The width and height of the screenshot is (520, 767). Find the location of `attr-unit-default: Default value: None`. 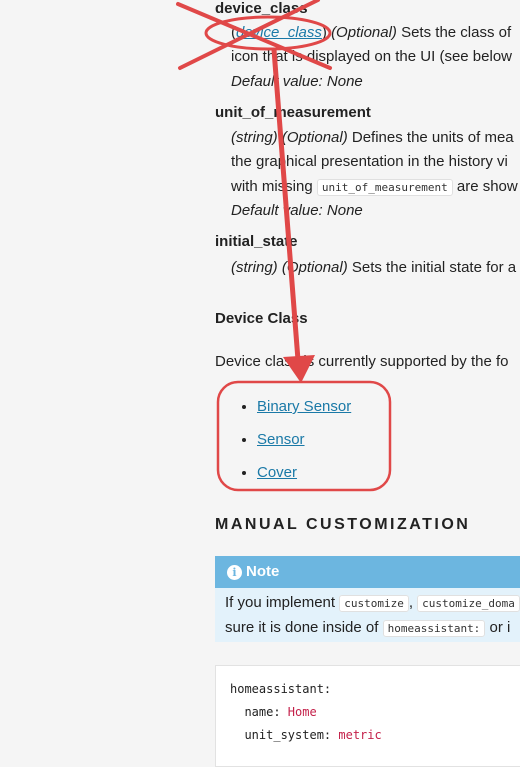

attr-unit-default: Default value: None is located at coordinates (297, 211).